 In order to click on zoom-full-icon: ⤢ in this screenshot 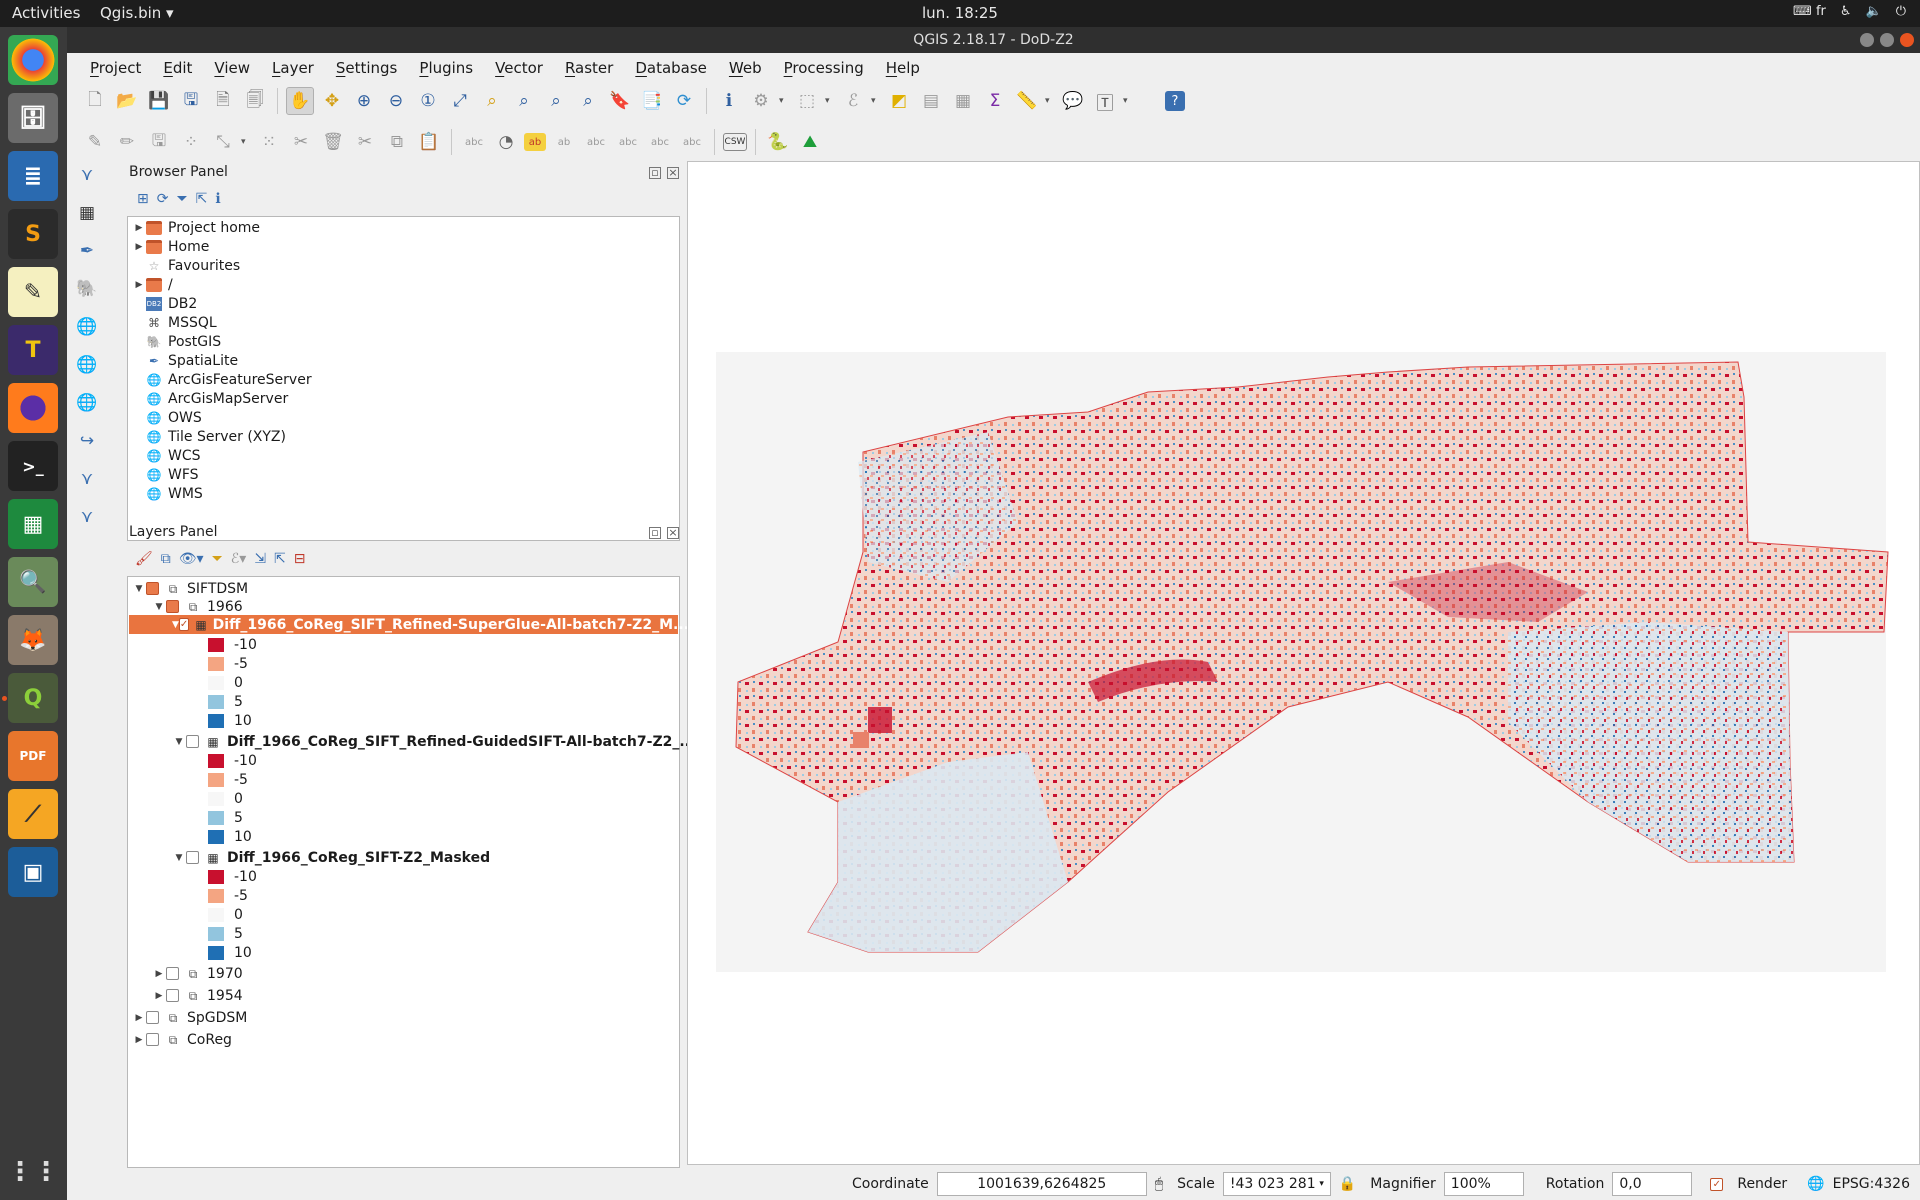, I will do `click(460, 101)`.